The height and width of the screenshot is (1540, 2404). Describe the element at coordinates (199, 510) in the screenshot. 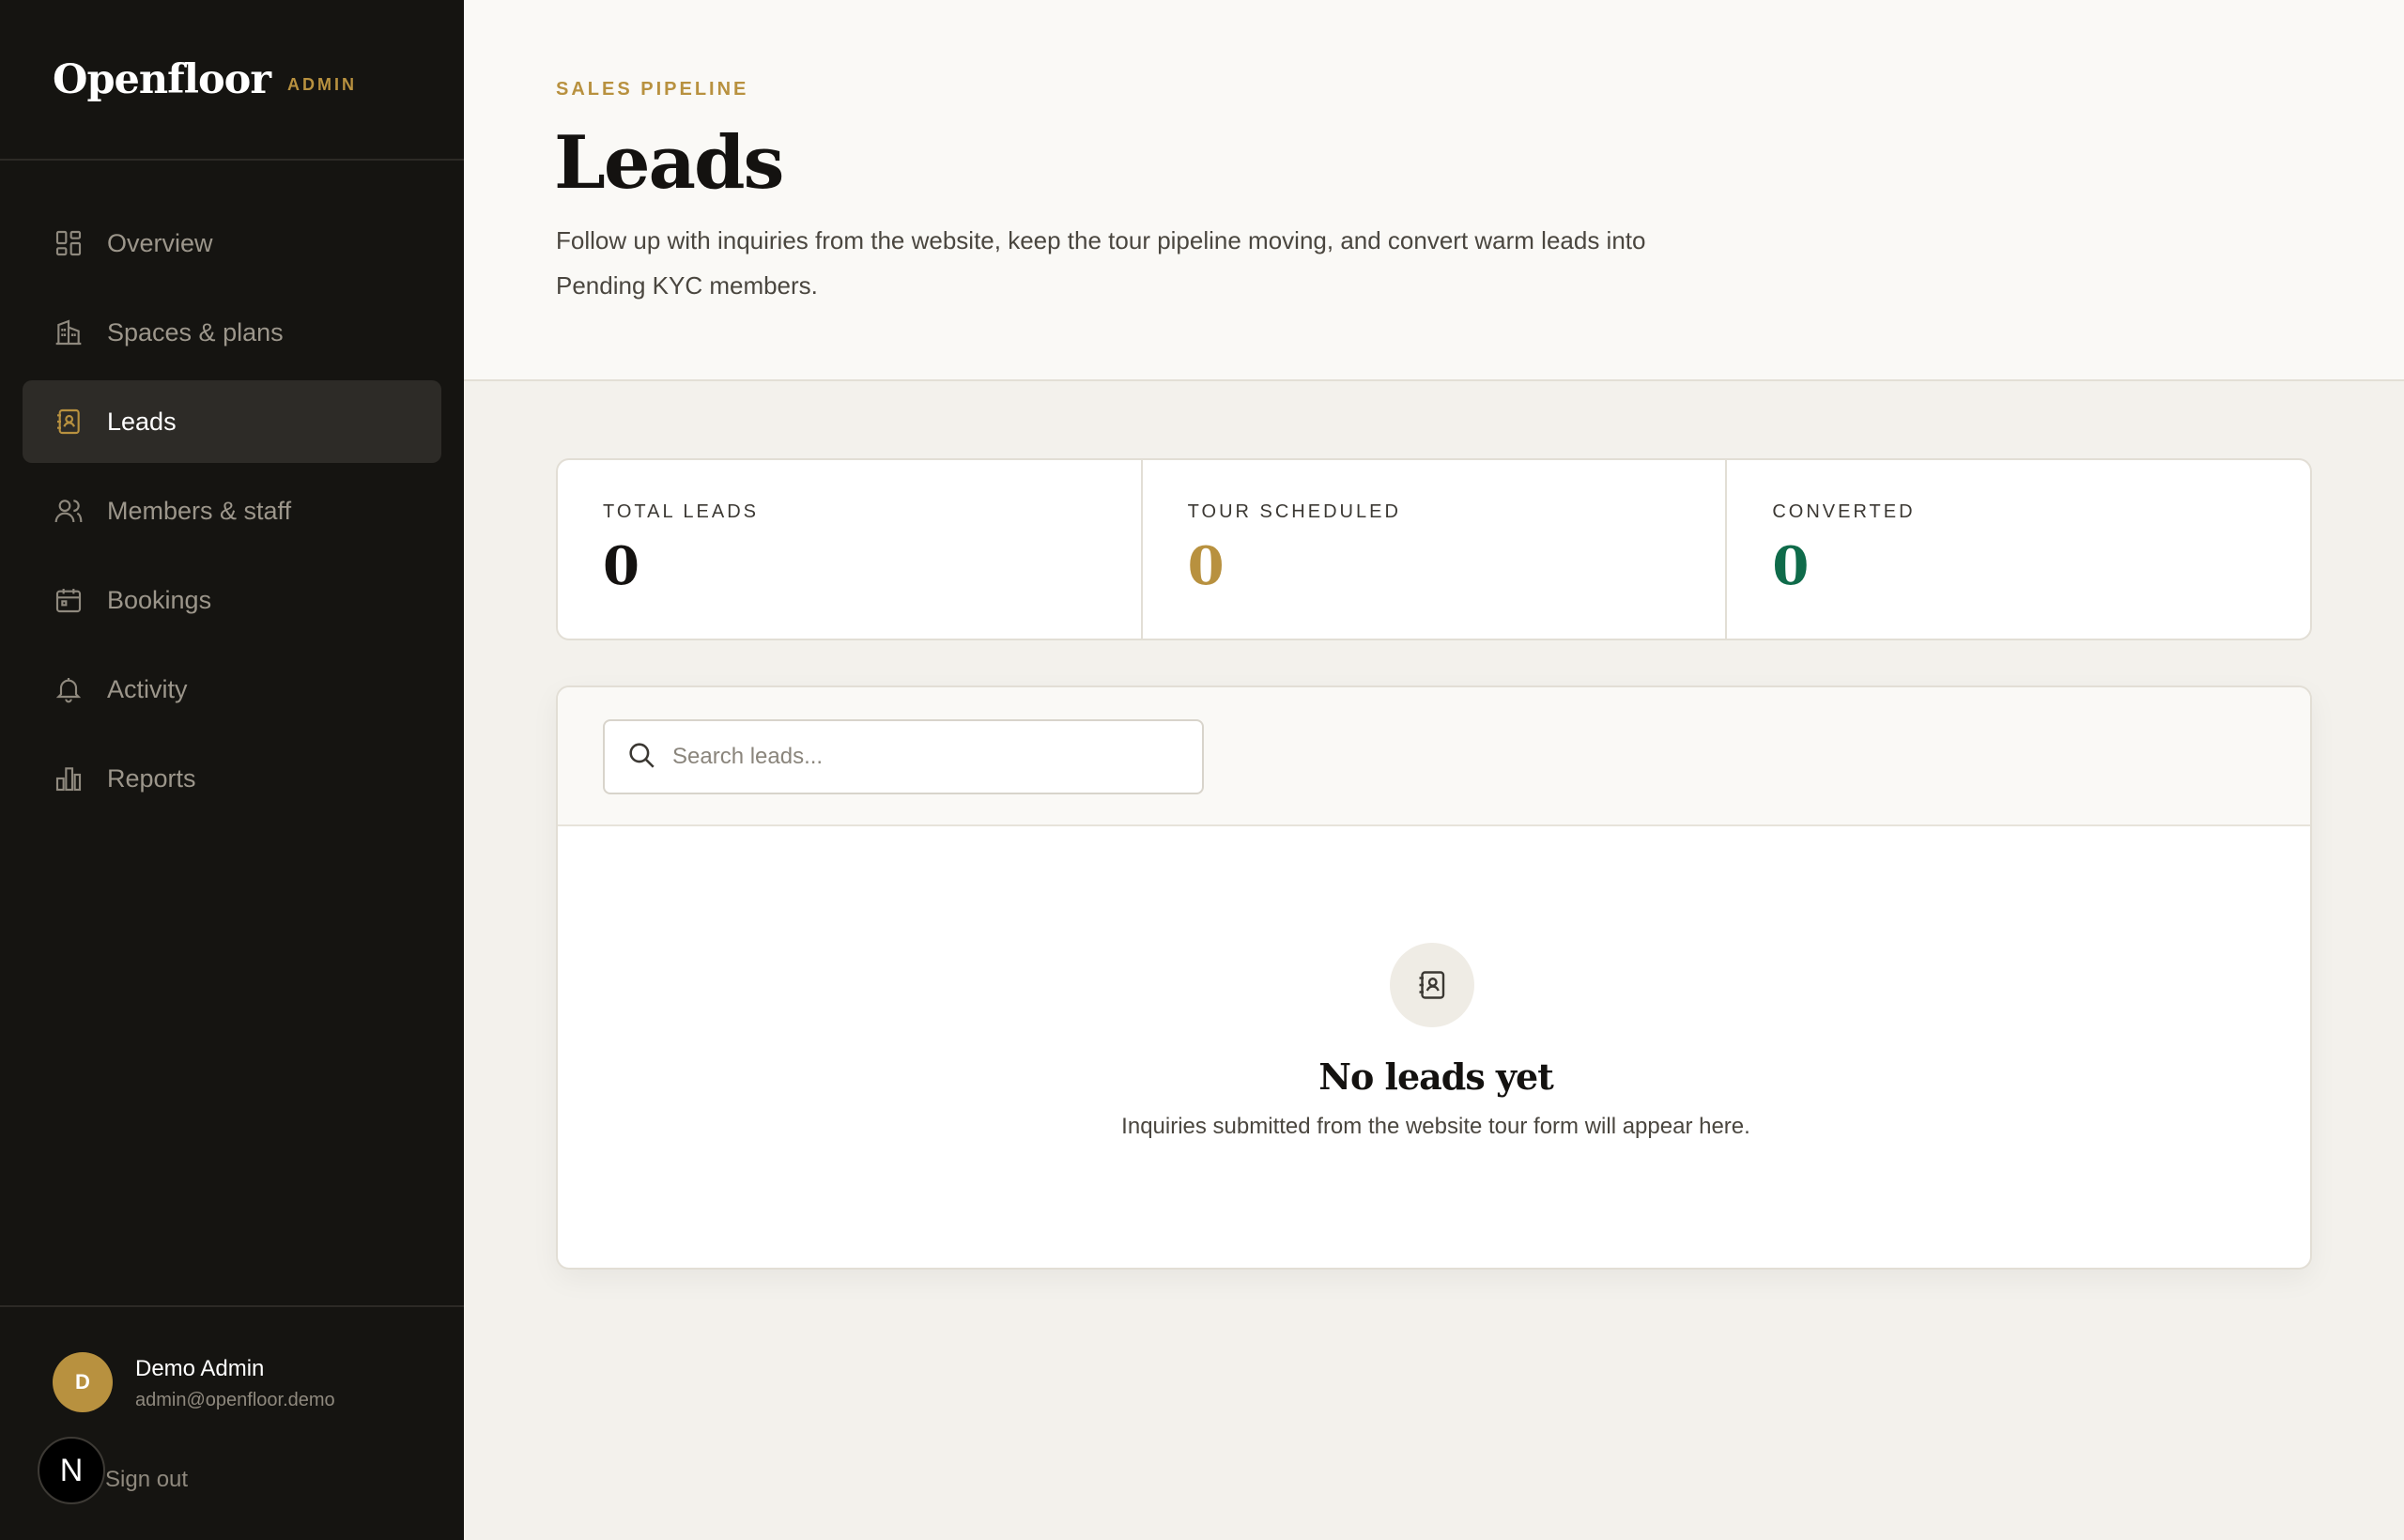

I see `sidebar-item-label: Members & staff` at that location.